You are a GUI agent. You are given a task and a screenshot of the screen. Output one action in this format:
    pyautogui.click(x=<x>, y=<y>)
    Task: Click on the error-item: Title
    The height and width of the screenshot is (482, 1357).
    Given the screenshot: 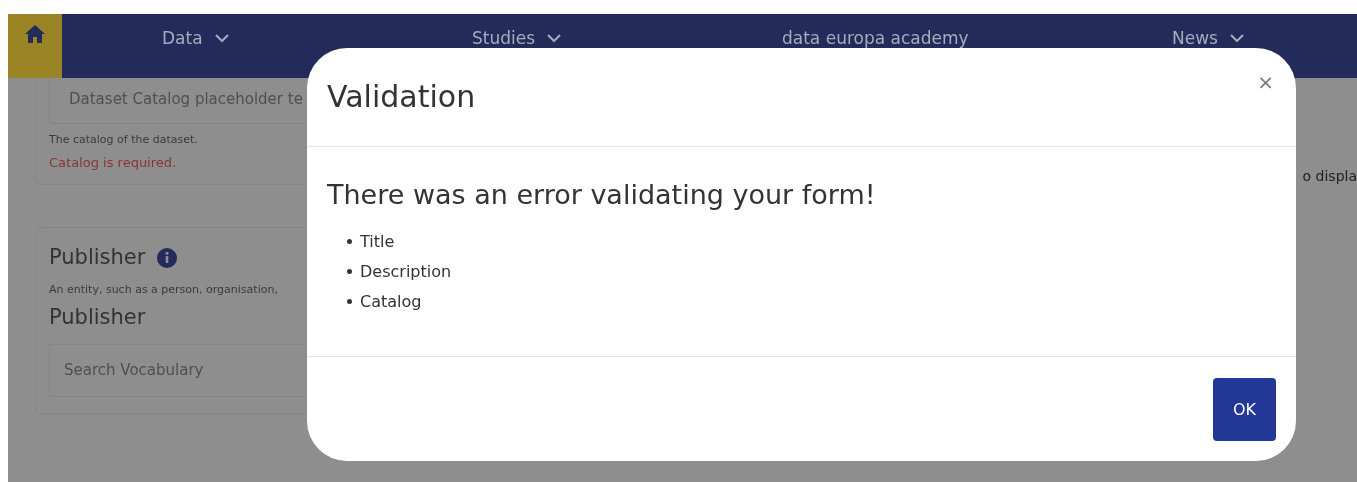 What is the action you would take?
    pyautogui.click(x=377, y=241)
    